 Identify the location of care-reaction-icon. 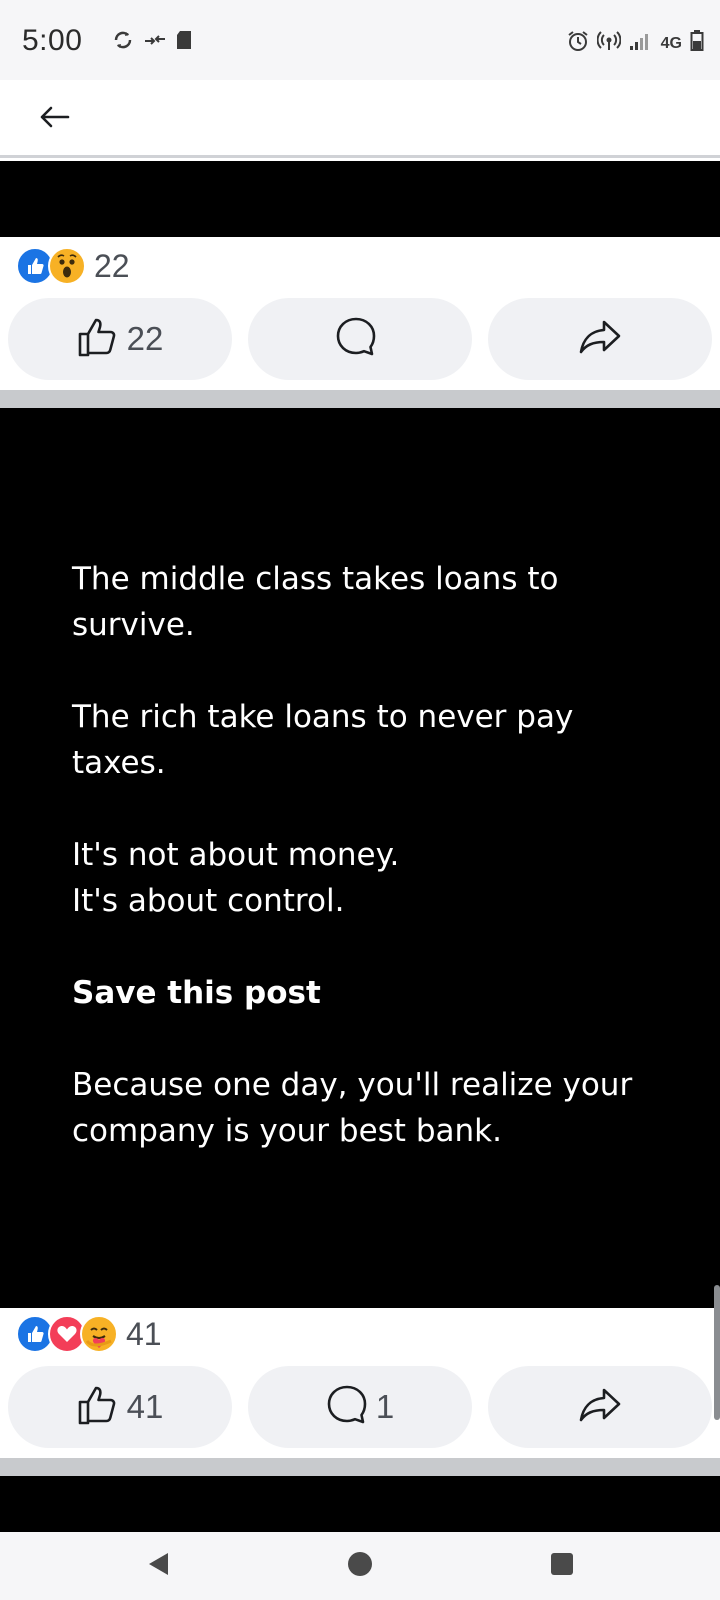
(99, 1334).